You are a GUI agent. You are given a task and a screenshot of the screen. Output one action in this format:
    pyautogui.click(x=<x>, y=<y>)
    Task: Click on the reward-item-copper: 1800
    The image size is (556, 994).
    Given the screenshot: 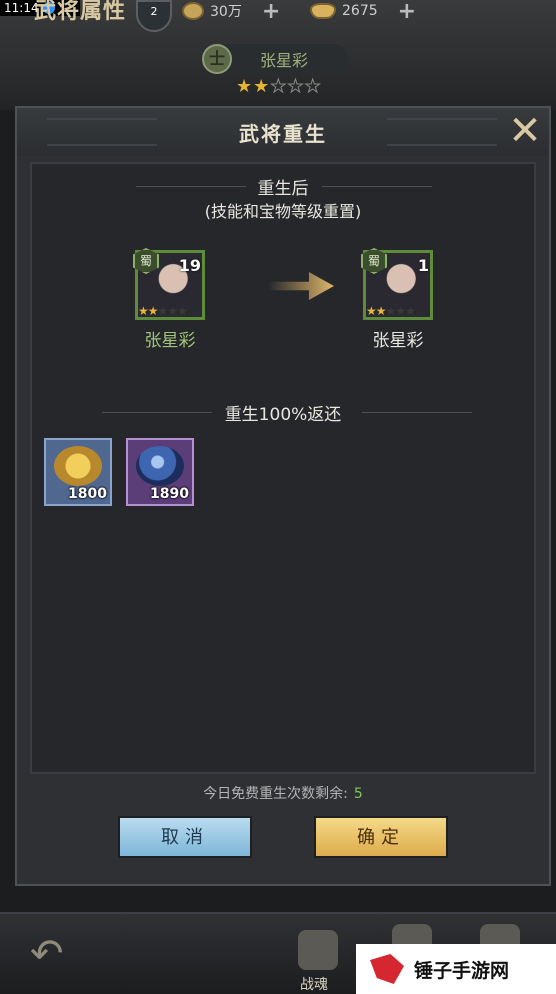 What is the action you would take?
    pyautogui.click(x=78, y=472)
    